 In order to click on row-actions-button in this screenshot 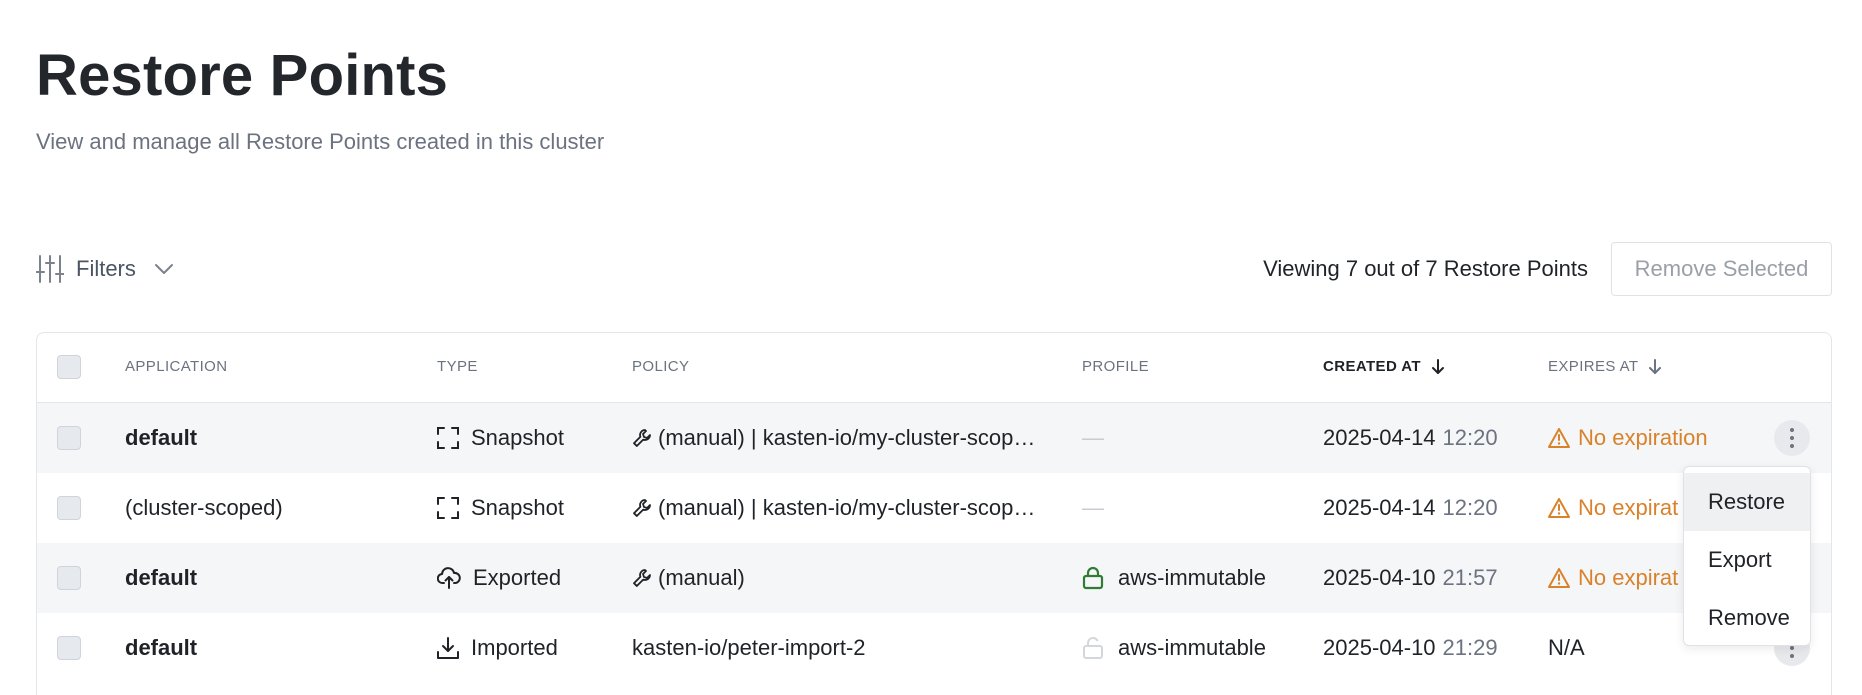, I will do `click(1792, 438)`.